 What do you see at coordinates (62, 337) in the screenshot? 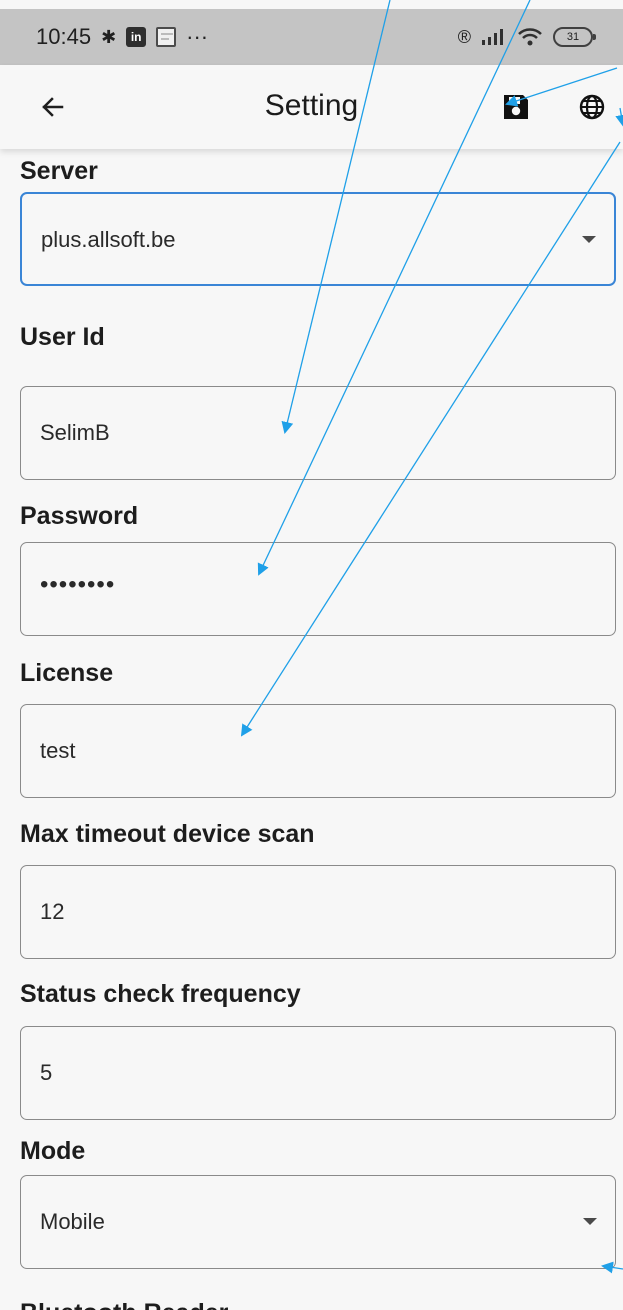
I see `user-id-label: User Id` at bounding box center [62, 337].